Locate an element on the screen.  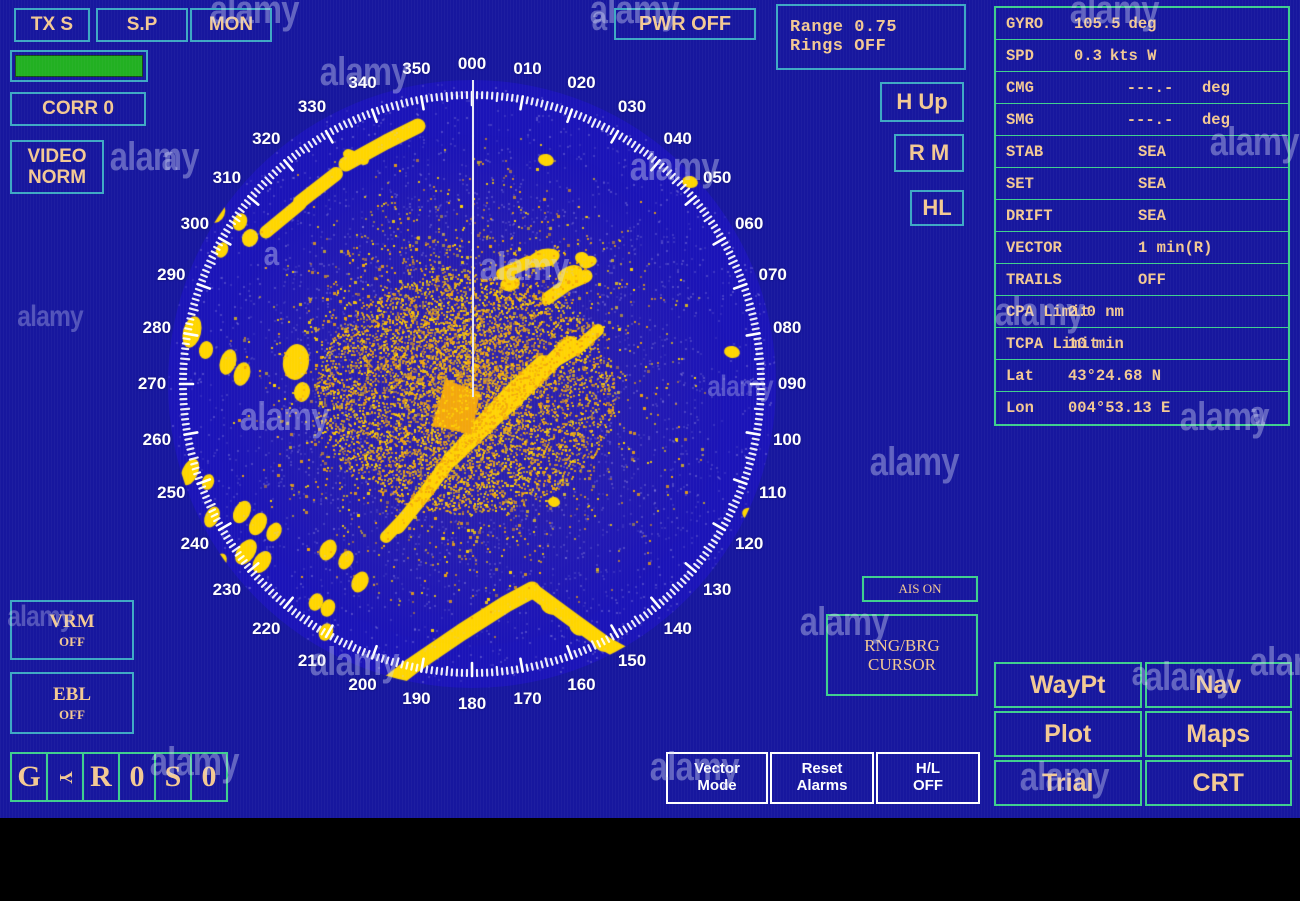
bearing-label-220: 220 is located at coordinates (266, 629).